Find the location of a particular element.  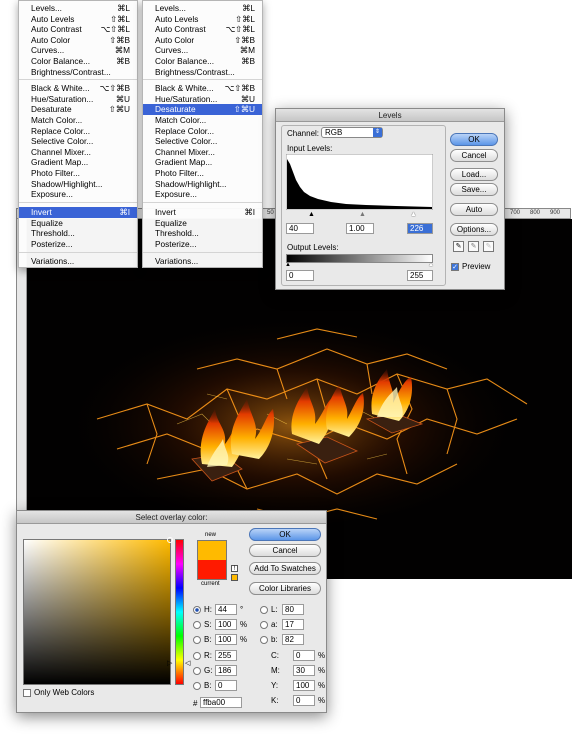

color-value-field: 17 is located at coordinates (293, 624).